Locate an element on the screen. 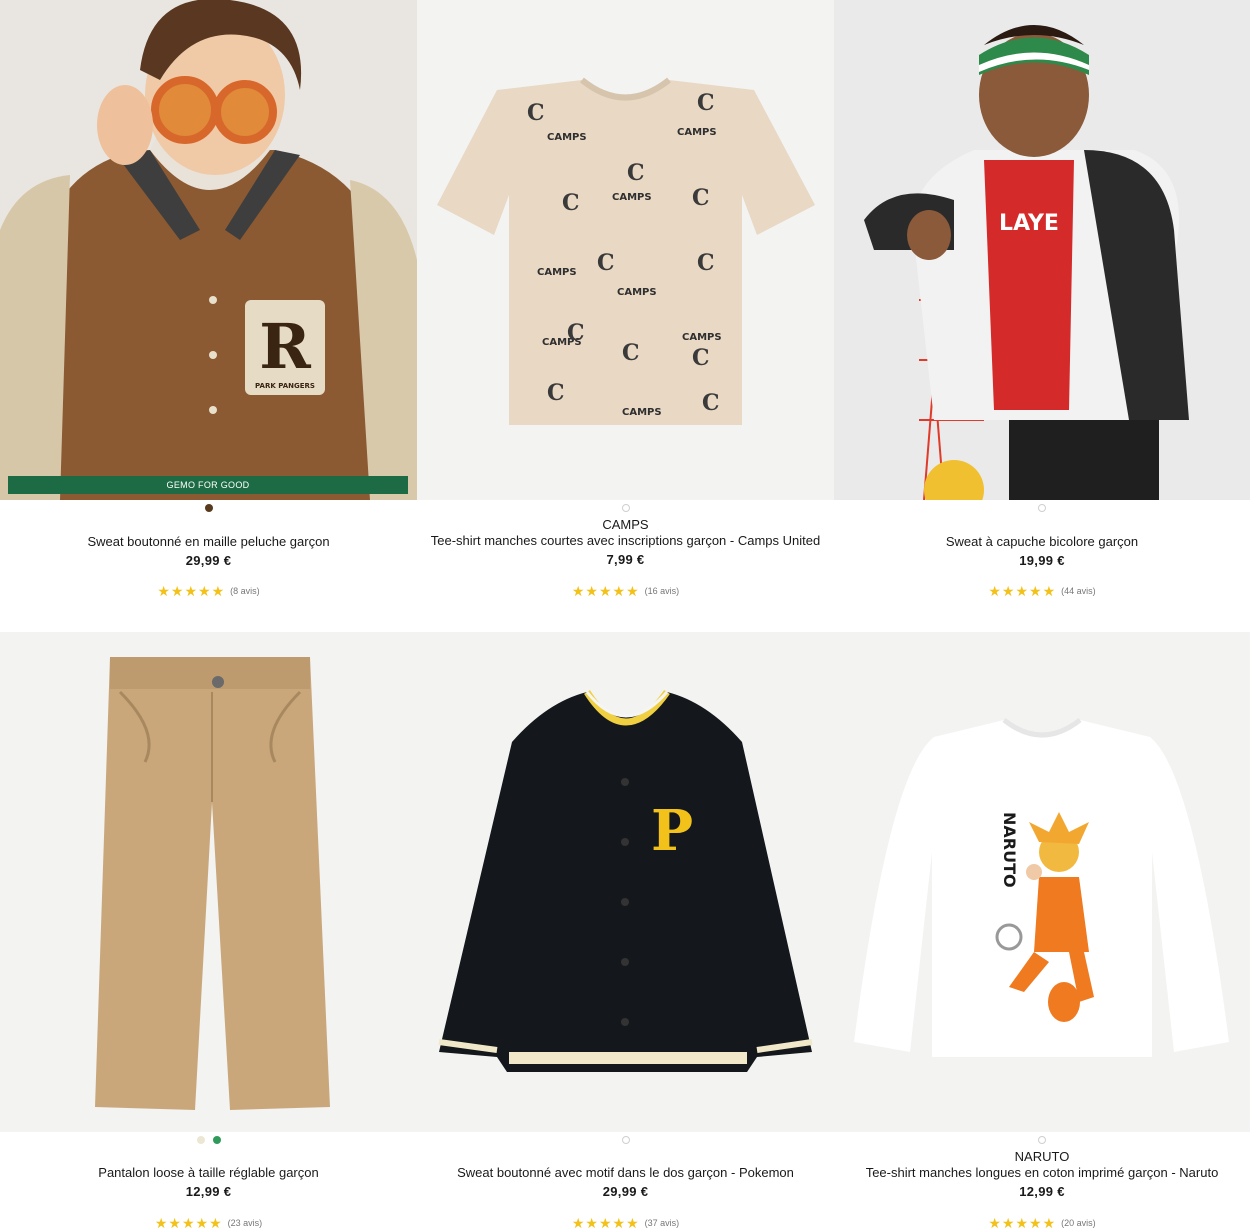  jacket-letter: R is located at coordinates (285, 346).